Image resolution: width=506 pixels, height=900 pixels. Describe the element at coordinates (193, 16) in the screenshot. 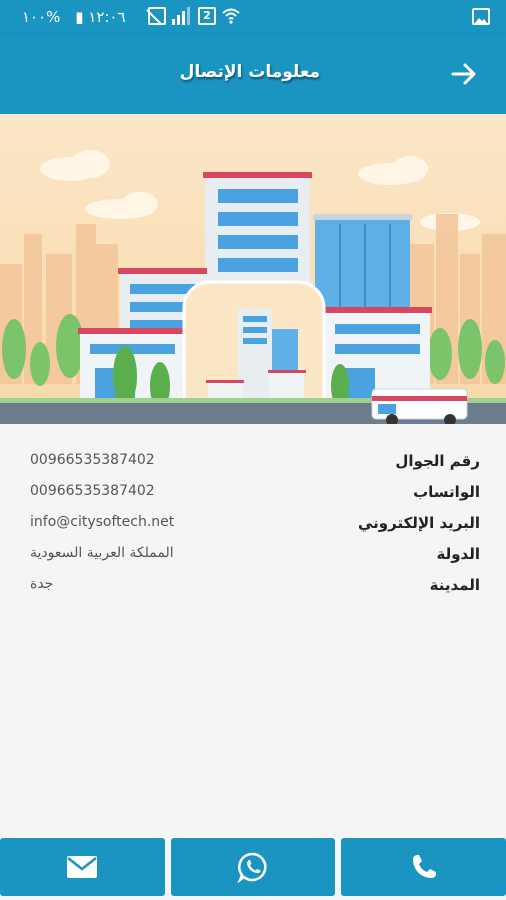

I see `status-icons: 2` at that location.